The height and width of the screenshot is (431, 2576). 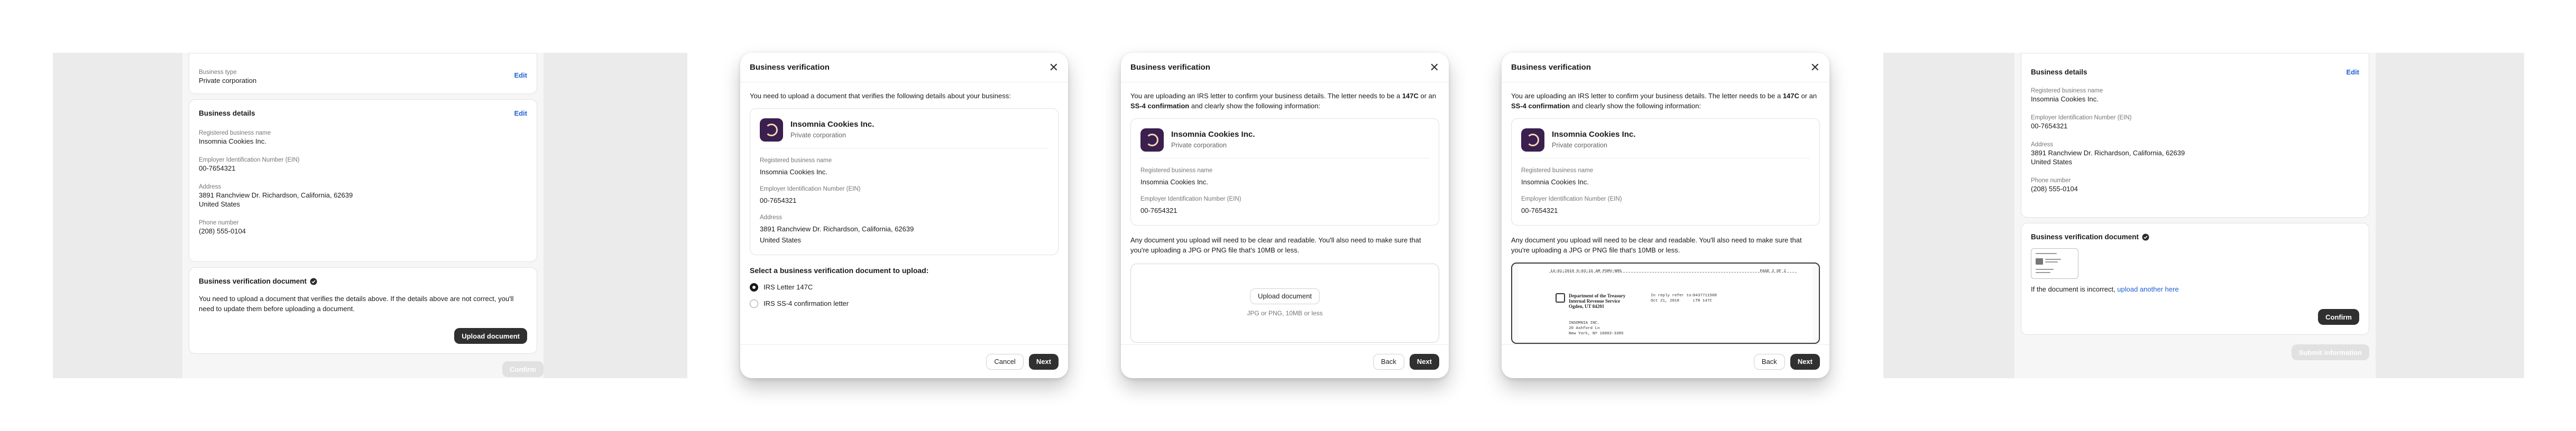 What do you see at coordinates (1560, 298) in the screenshot?
I see `irs-seal-icon` at bounding box center [1560, 298].